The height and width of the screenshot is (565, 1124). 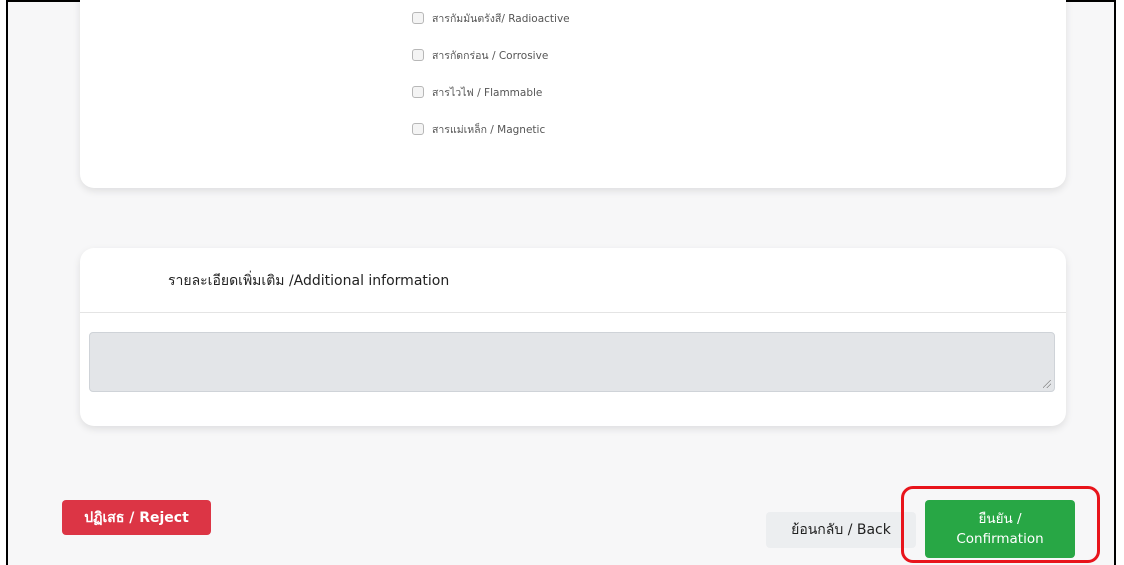 What do you see at coordinates (487, 92) in the screenshot?
I see `flammable-label: สารไวไฟ / Flammable` at bounding box center [487, 92].